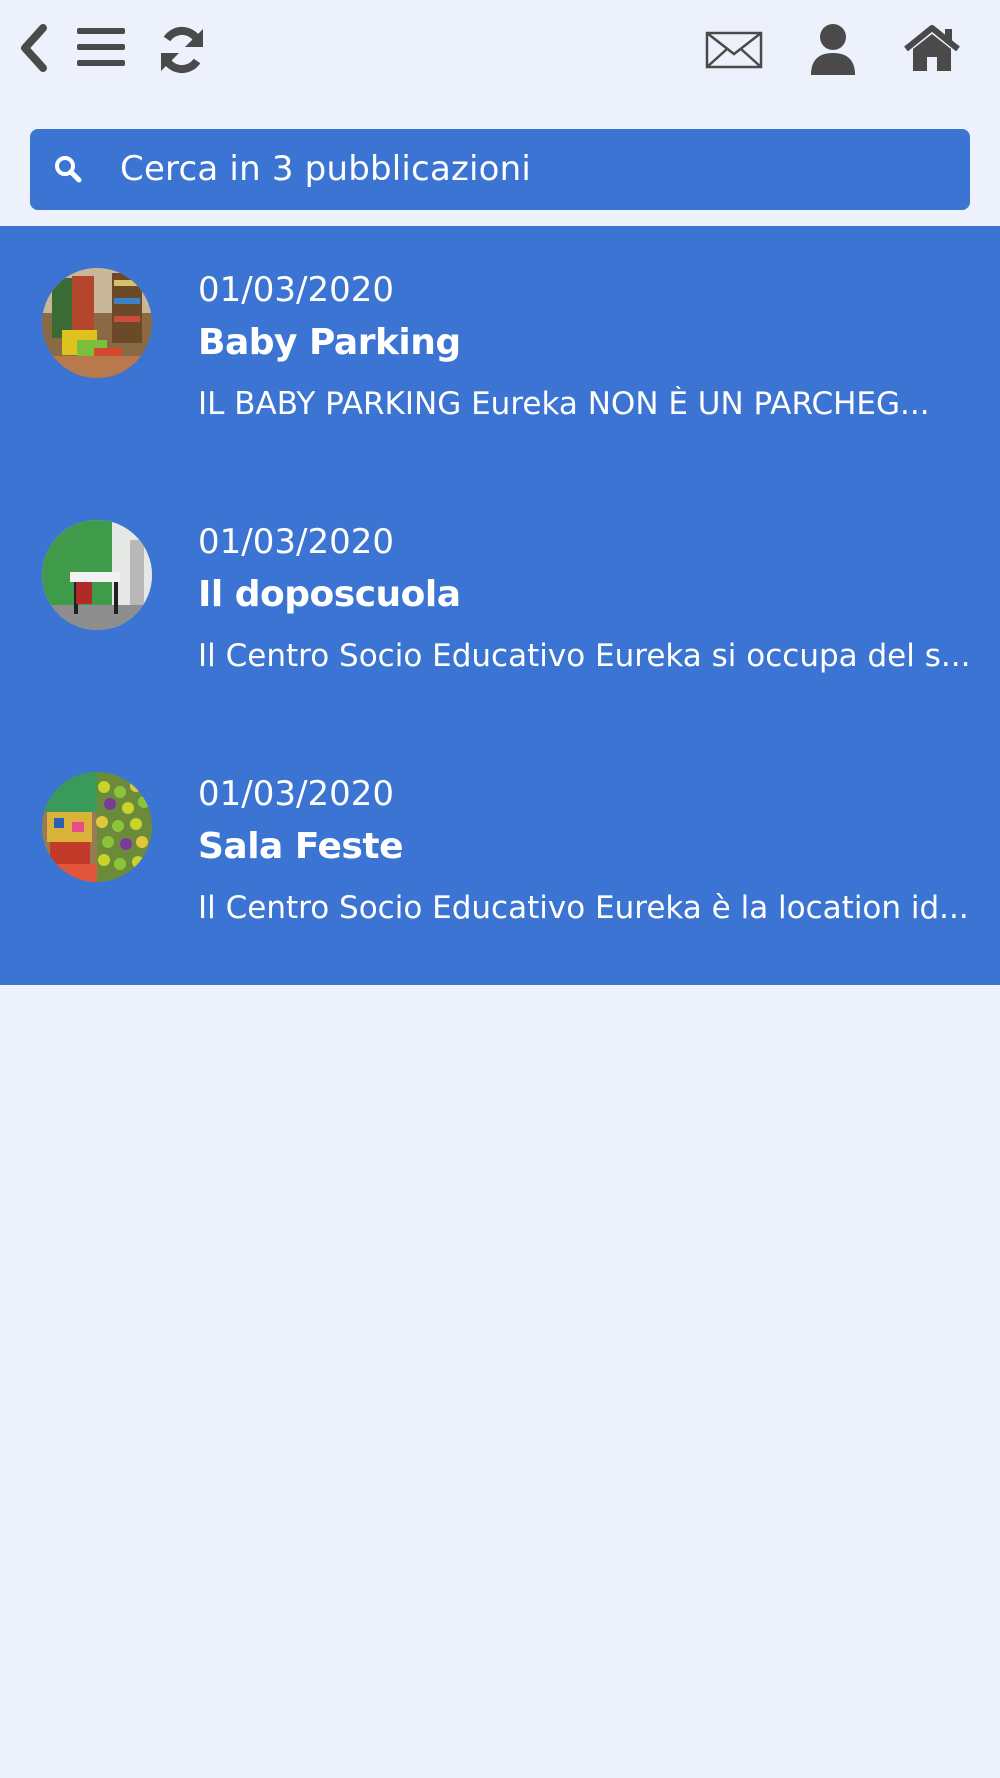 This screenshot has width=1000, height=1778. I want to click on refresh-icon, so click(182, 50).